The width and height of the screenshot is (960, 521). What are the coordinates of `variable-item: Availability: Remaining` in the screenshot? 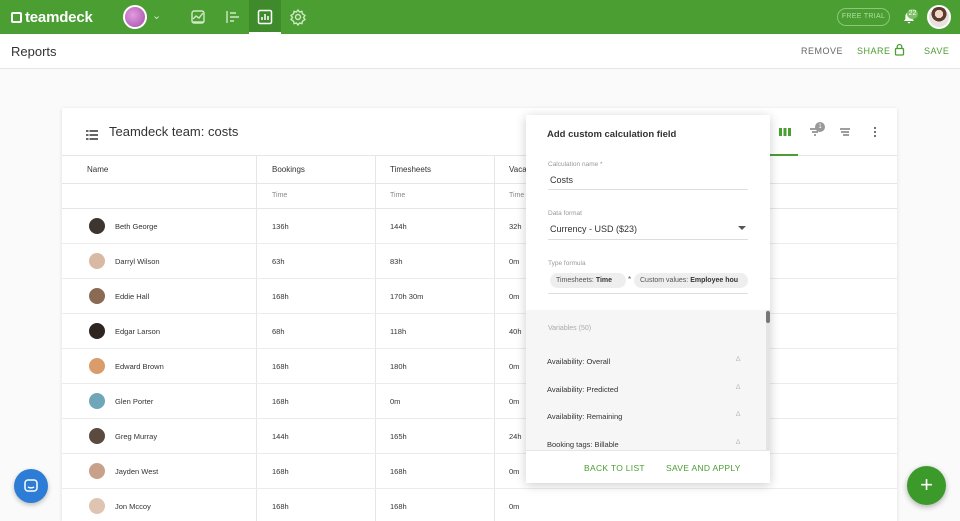 It's located at (584, 416).